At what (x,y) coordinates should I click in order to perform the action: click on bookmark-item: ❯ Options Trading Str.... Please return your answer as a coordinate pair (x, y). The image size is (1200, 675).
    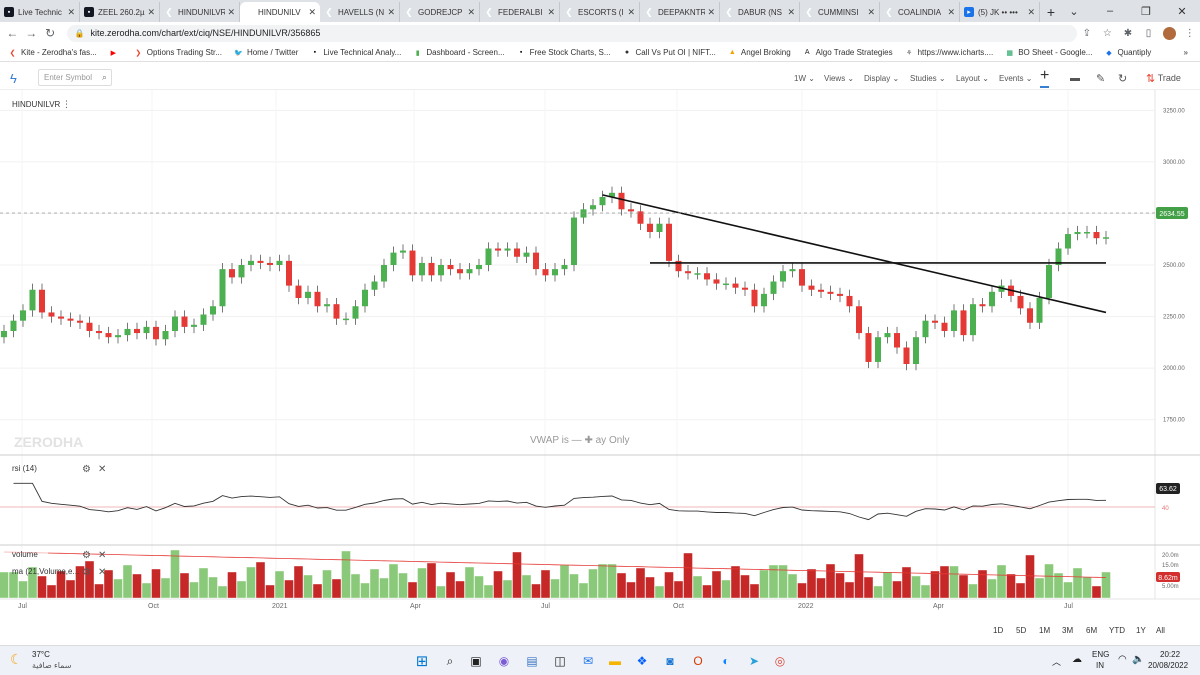
    Looking at the image, I should click on (178, 52).